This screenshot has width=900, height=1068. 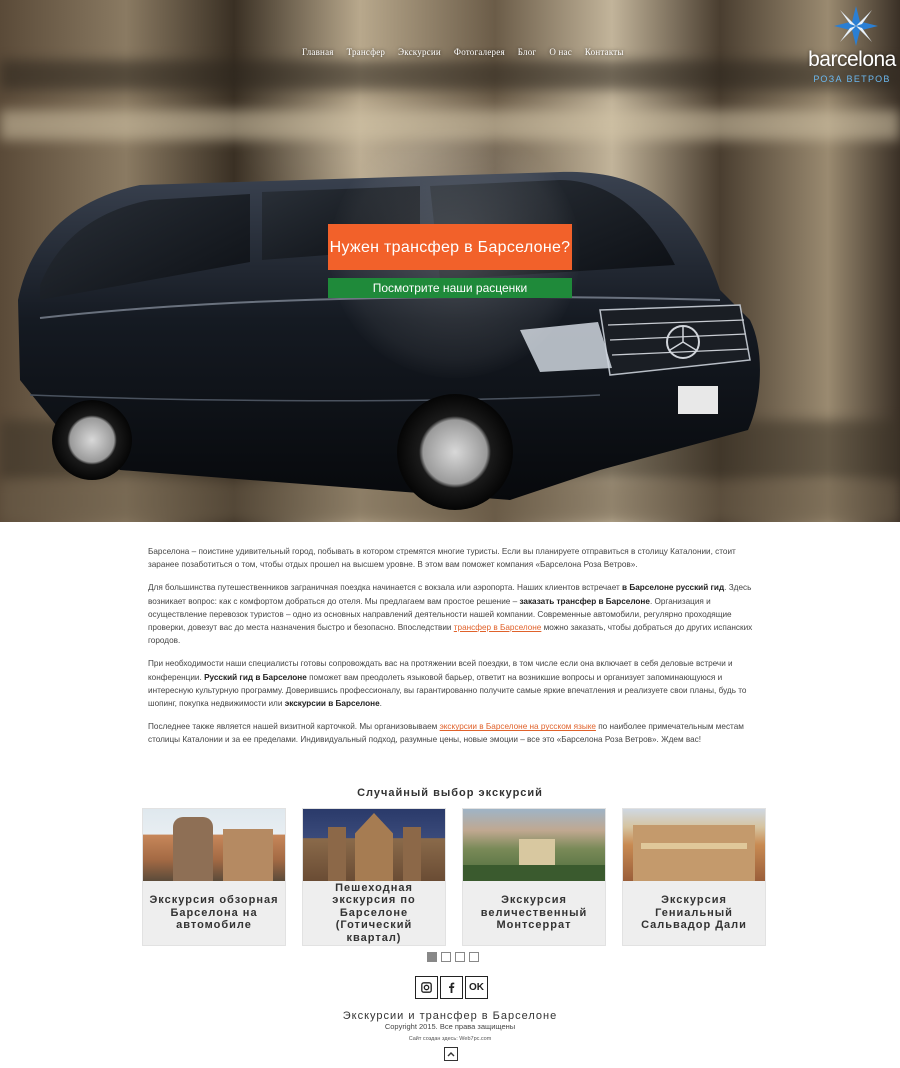 What do you see at coordinates (527, 52) in the screenshot?
I see `nav-item-blog: Блог` at bounding box center [527, 52].